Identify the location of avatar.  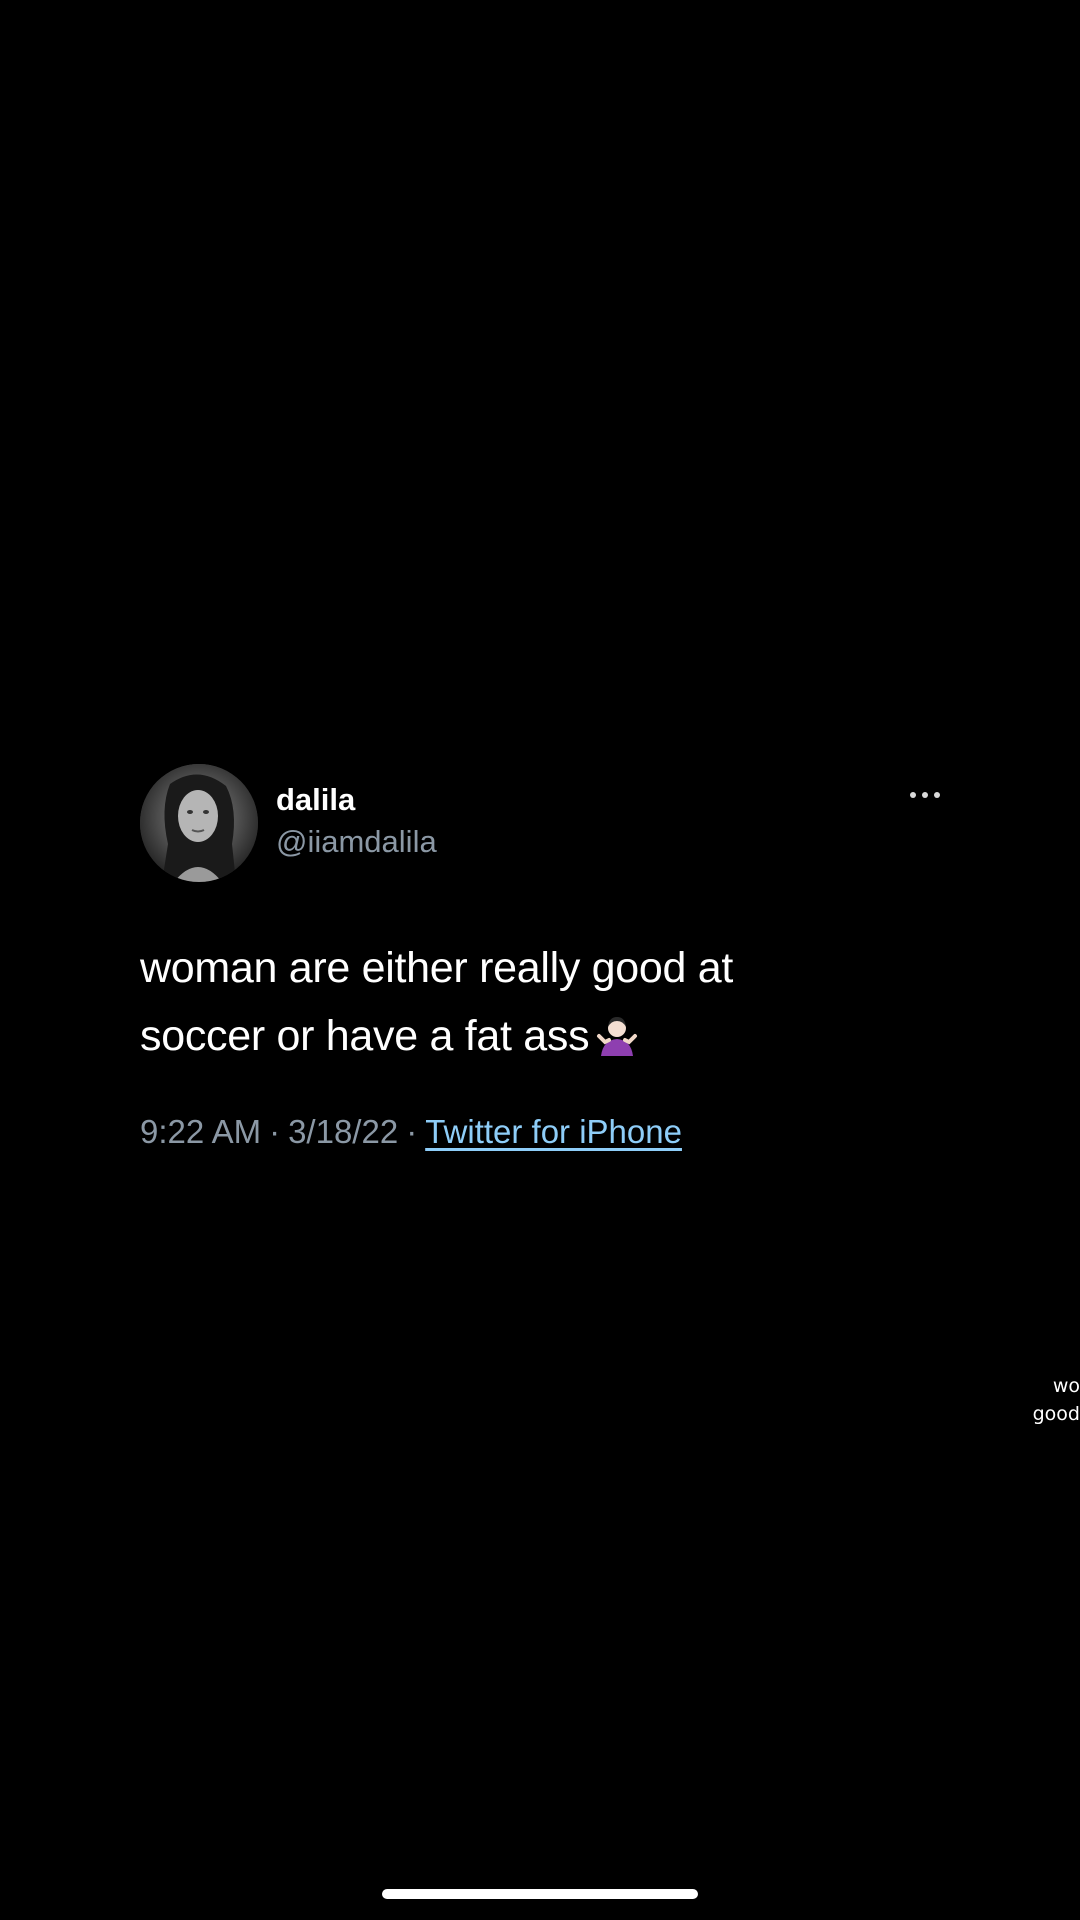
(199, 823).